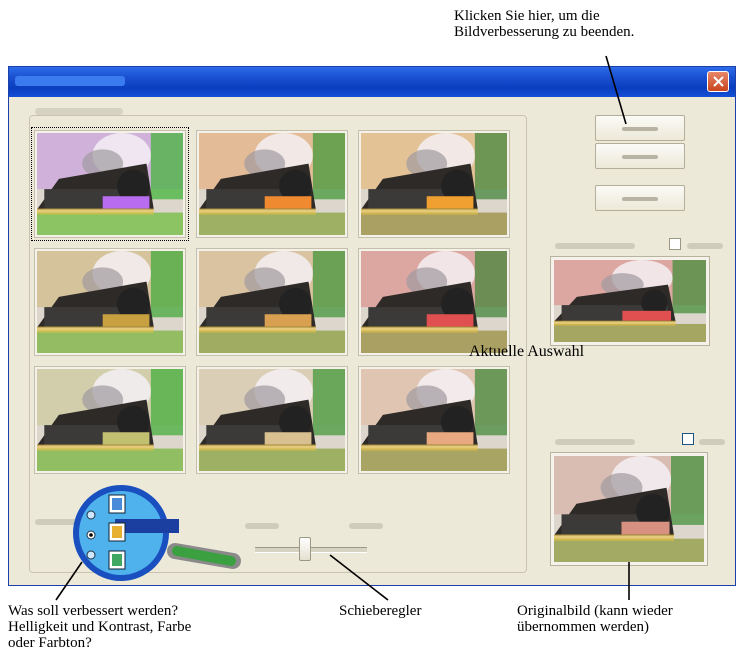 The image size is (740, 661). What do you see at coordinates (91, 555) in the screenshot?
I see `hue-radio` at bounding box center [91, 555].